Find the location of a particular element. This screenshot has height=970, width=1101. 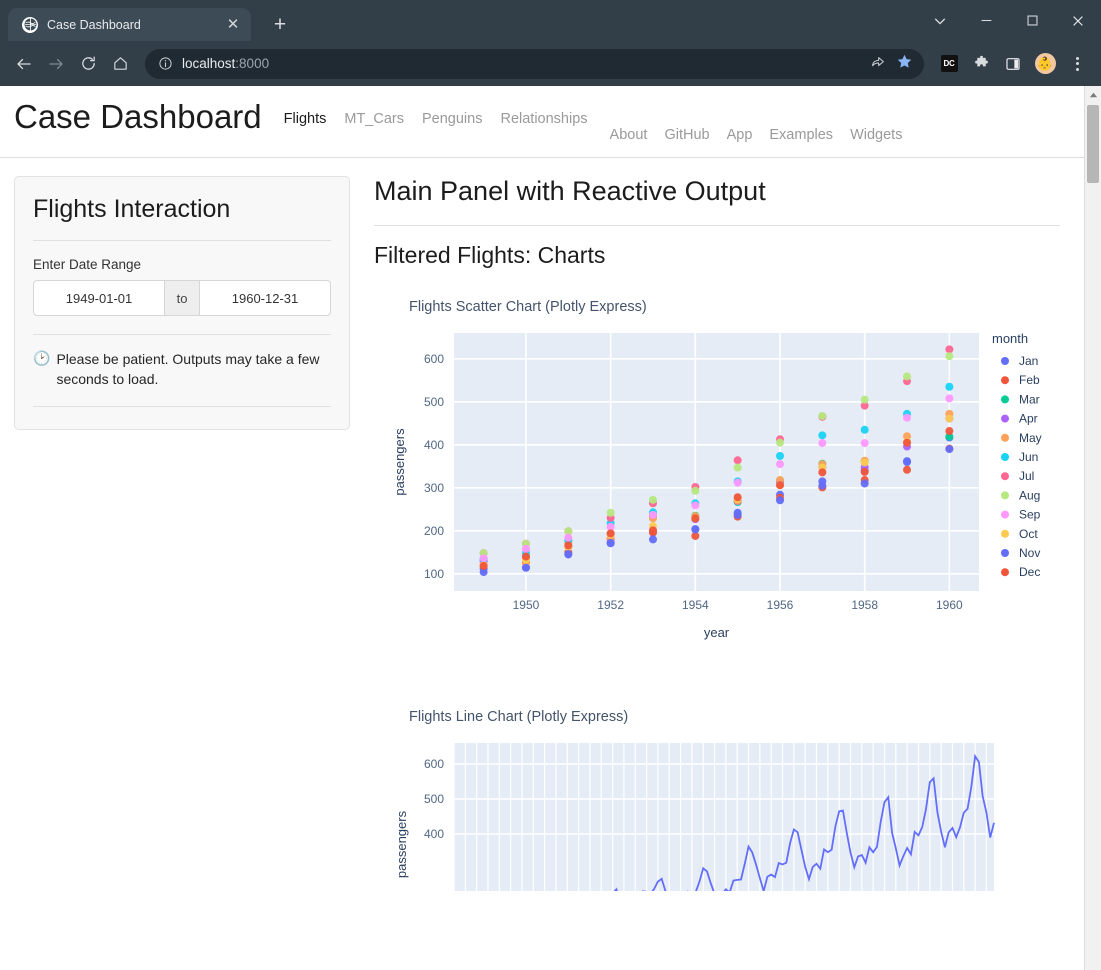

svg-text: Nov is located at coordinates (1029, 553).